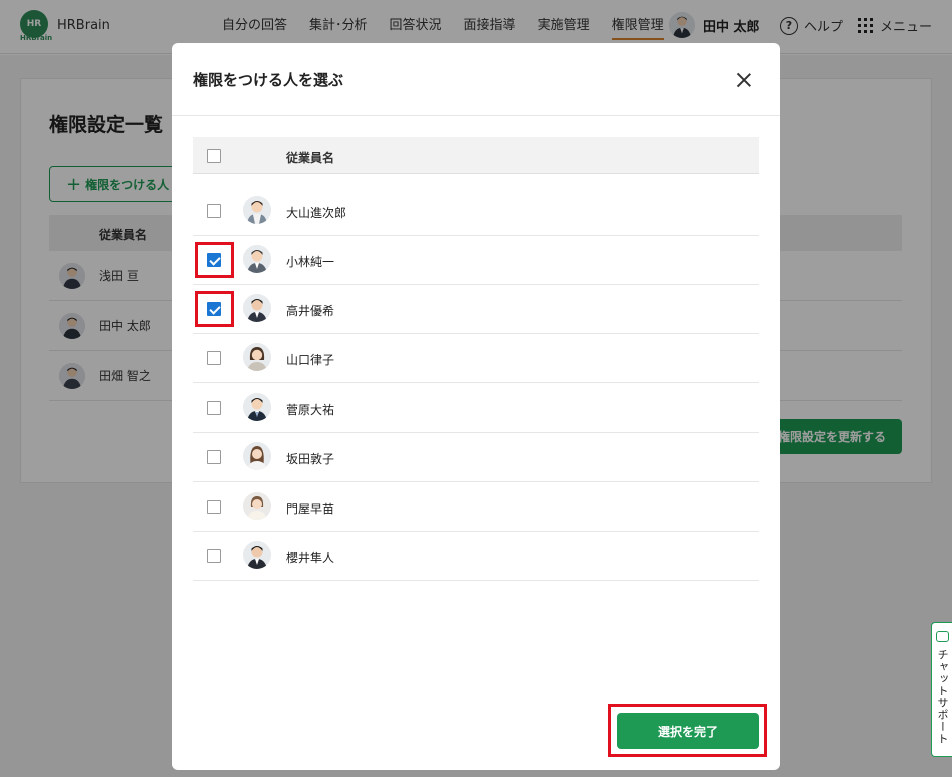  What do you see at coordinates (476, 507) in the screenshot?
I see `list-item: 門屋早苗` at bounding box center [476, 507].